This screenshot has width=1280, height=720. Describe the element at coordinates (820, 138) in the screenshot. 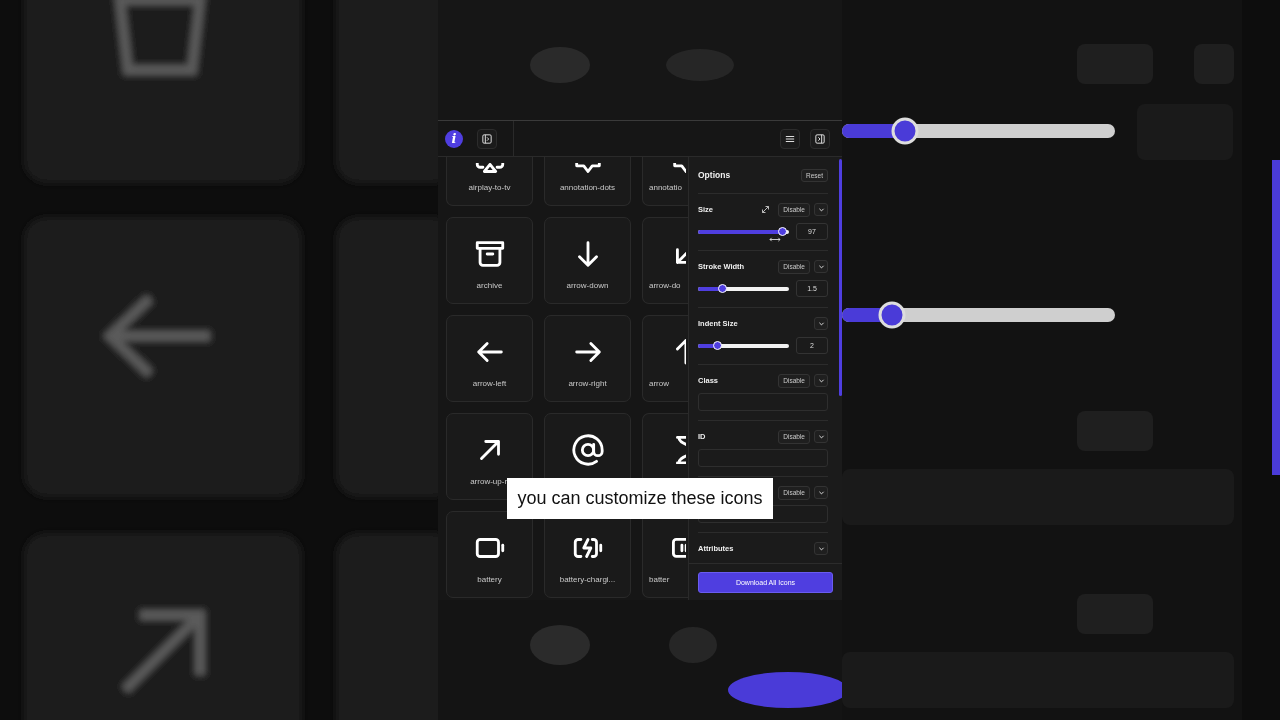

I see `panel-toggle-icon` at that location.